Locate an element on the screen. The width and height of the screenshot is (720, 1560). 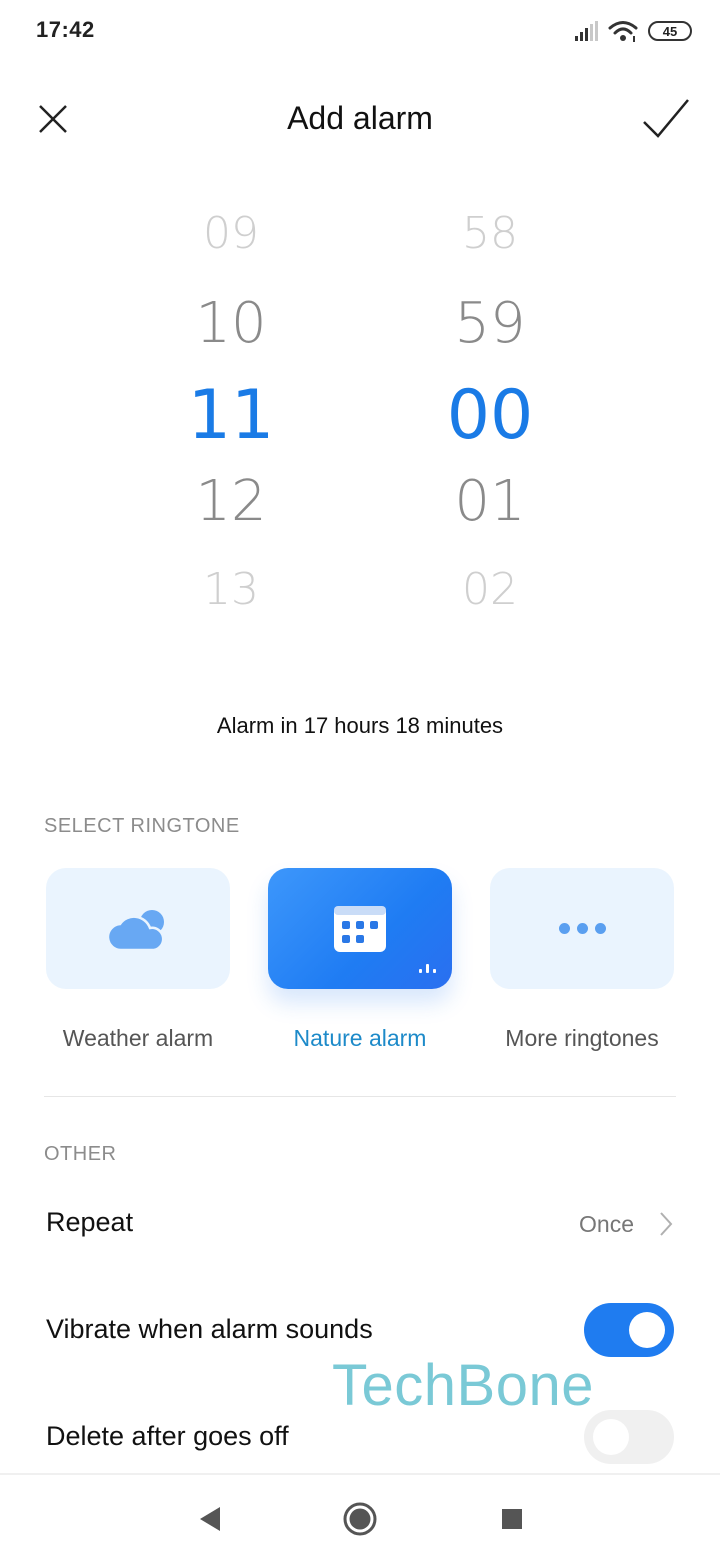
repeat-value: Once is located at coordinates (606, 1224).